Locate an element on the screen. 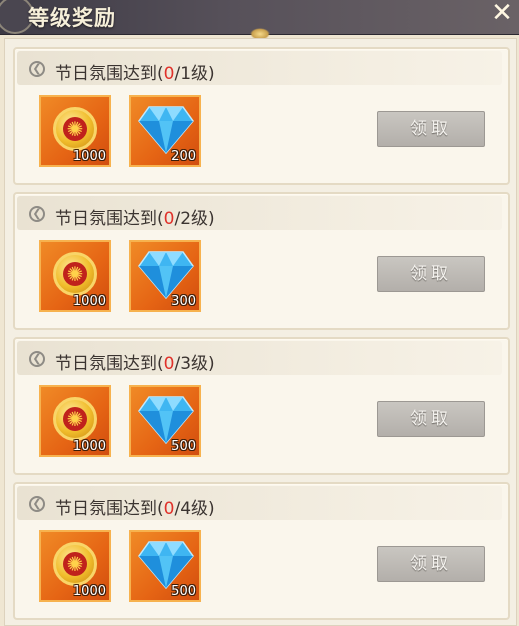 Image resolution: width=519 pixels, height=626 pixels. card-header: ❮ 节日氛围达到(0/1级) is located at coordinates (259, 68).